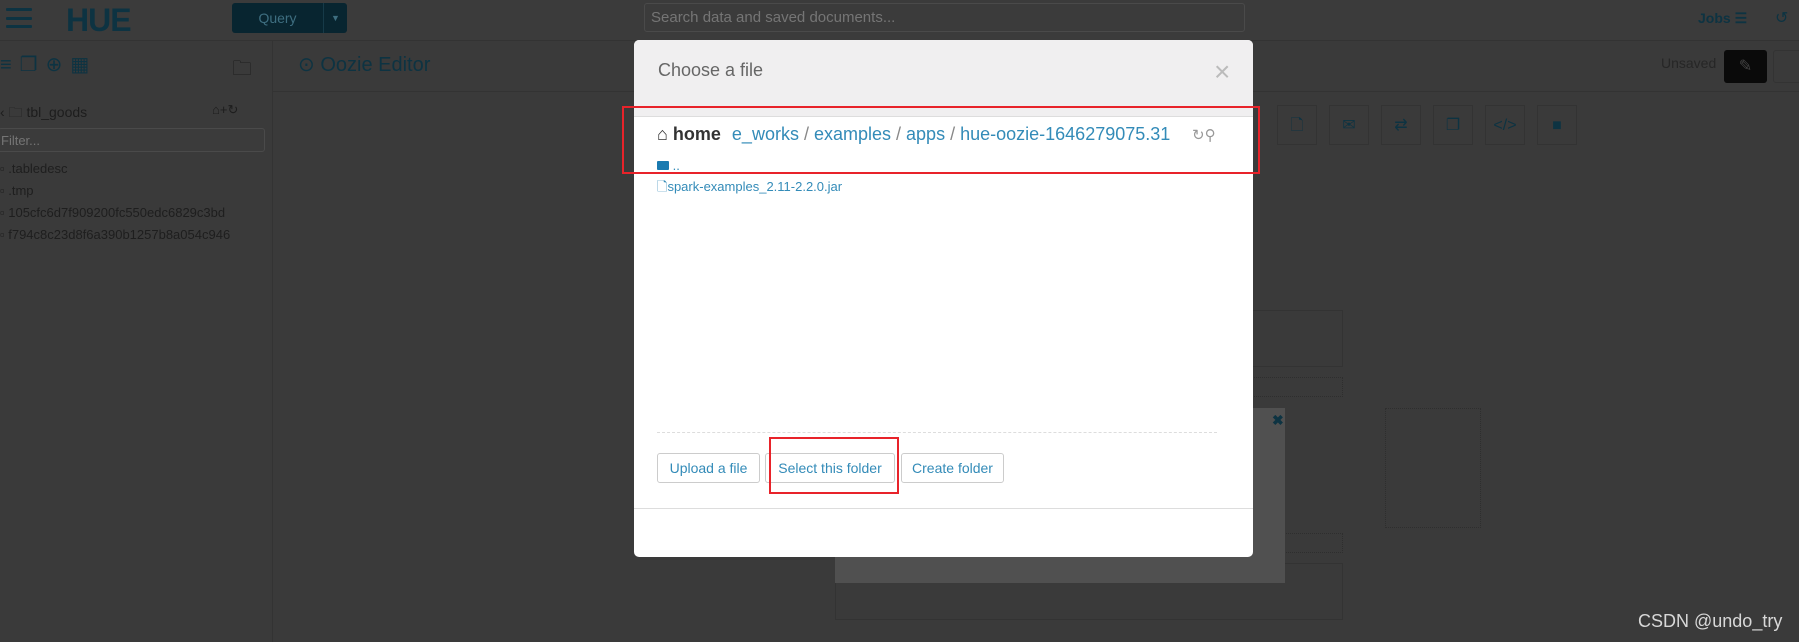 This screenshot has height=642, width=1799. Describe the element at coordinates (755, 186) in the screenshot. I see `file-name: spark-examples_2.11-2.2.0.jar` at that location.